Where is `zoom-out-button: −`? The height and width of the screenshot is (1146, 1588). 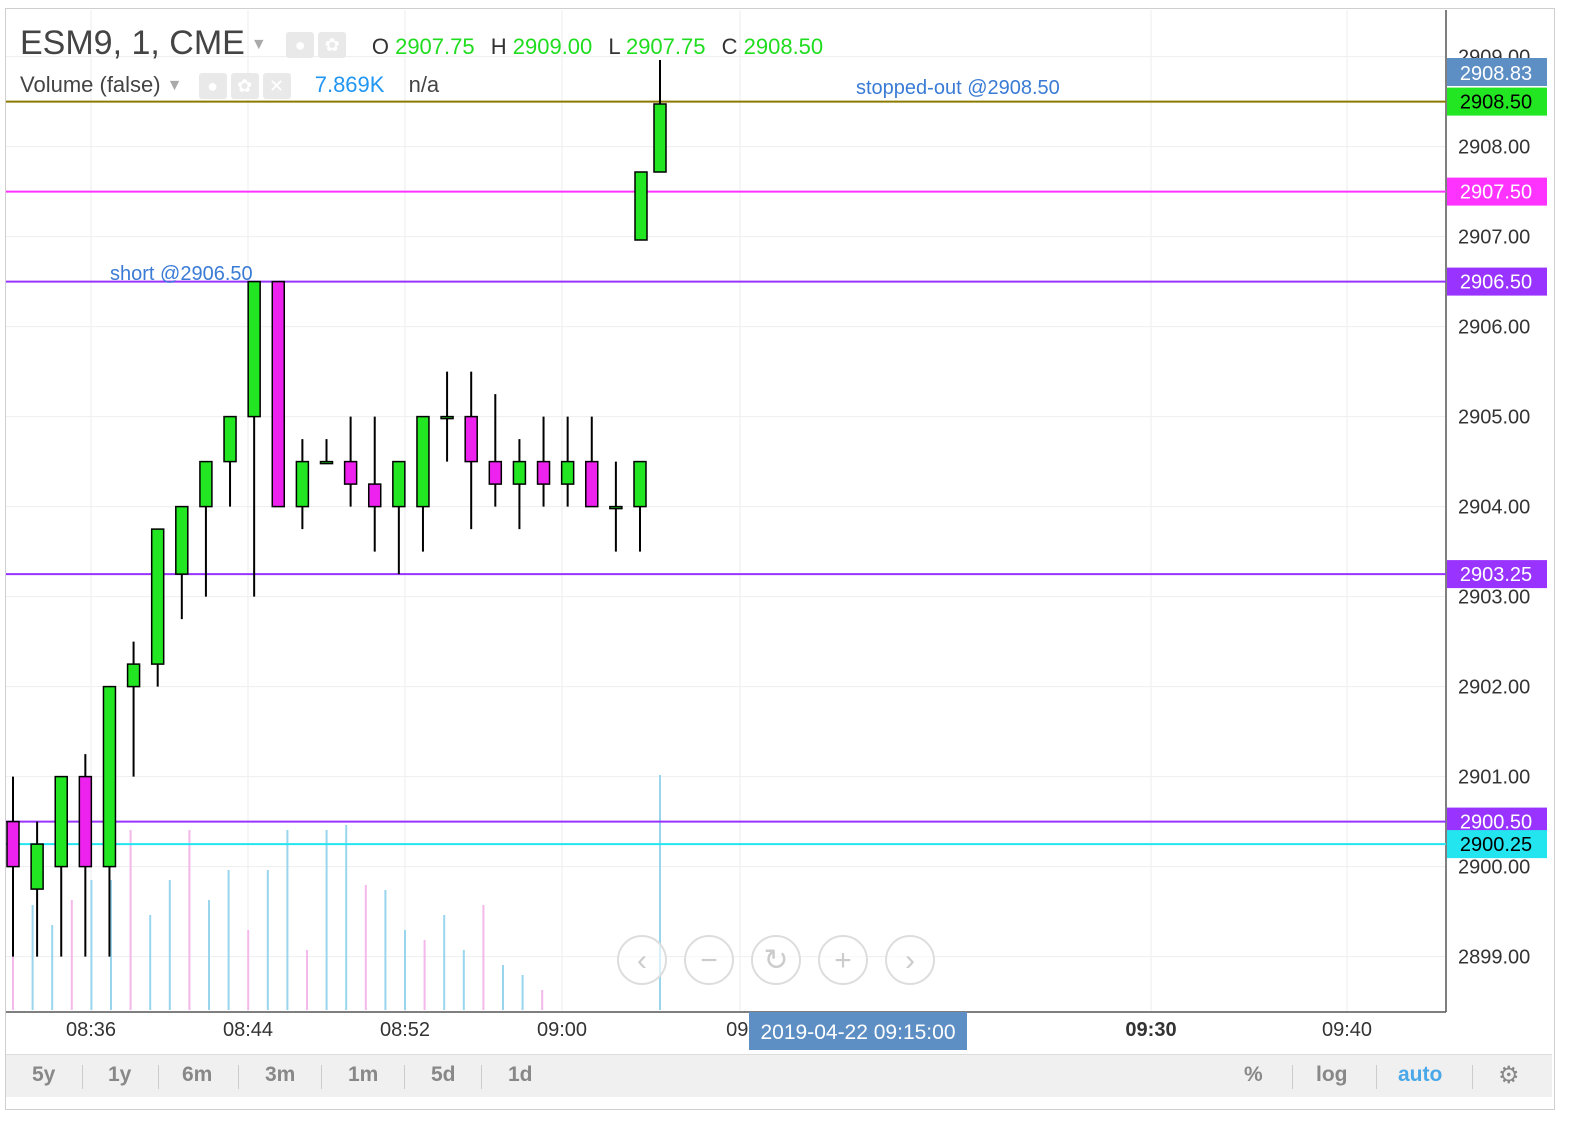
zoom-out-button: − is located at coordinates (709, 960).